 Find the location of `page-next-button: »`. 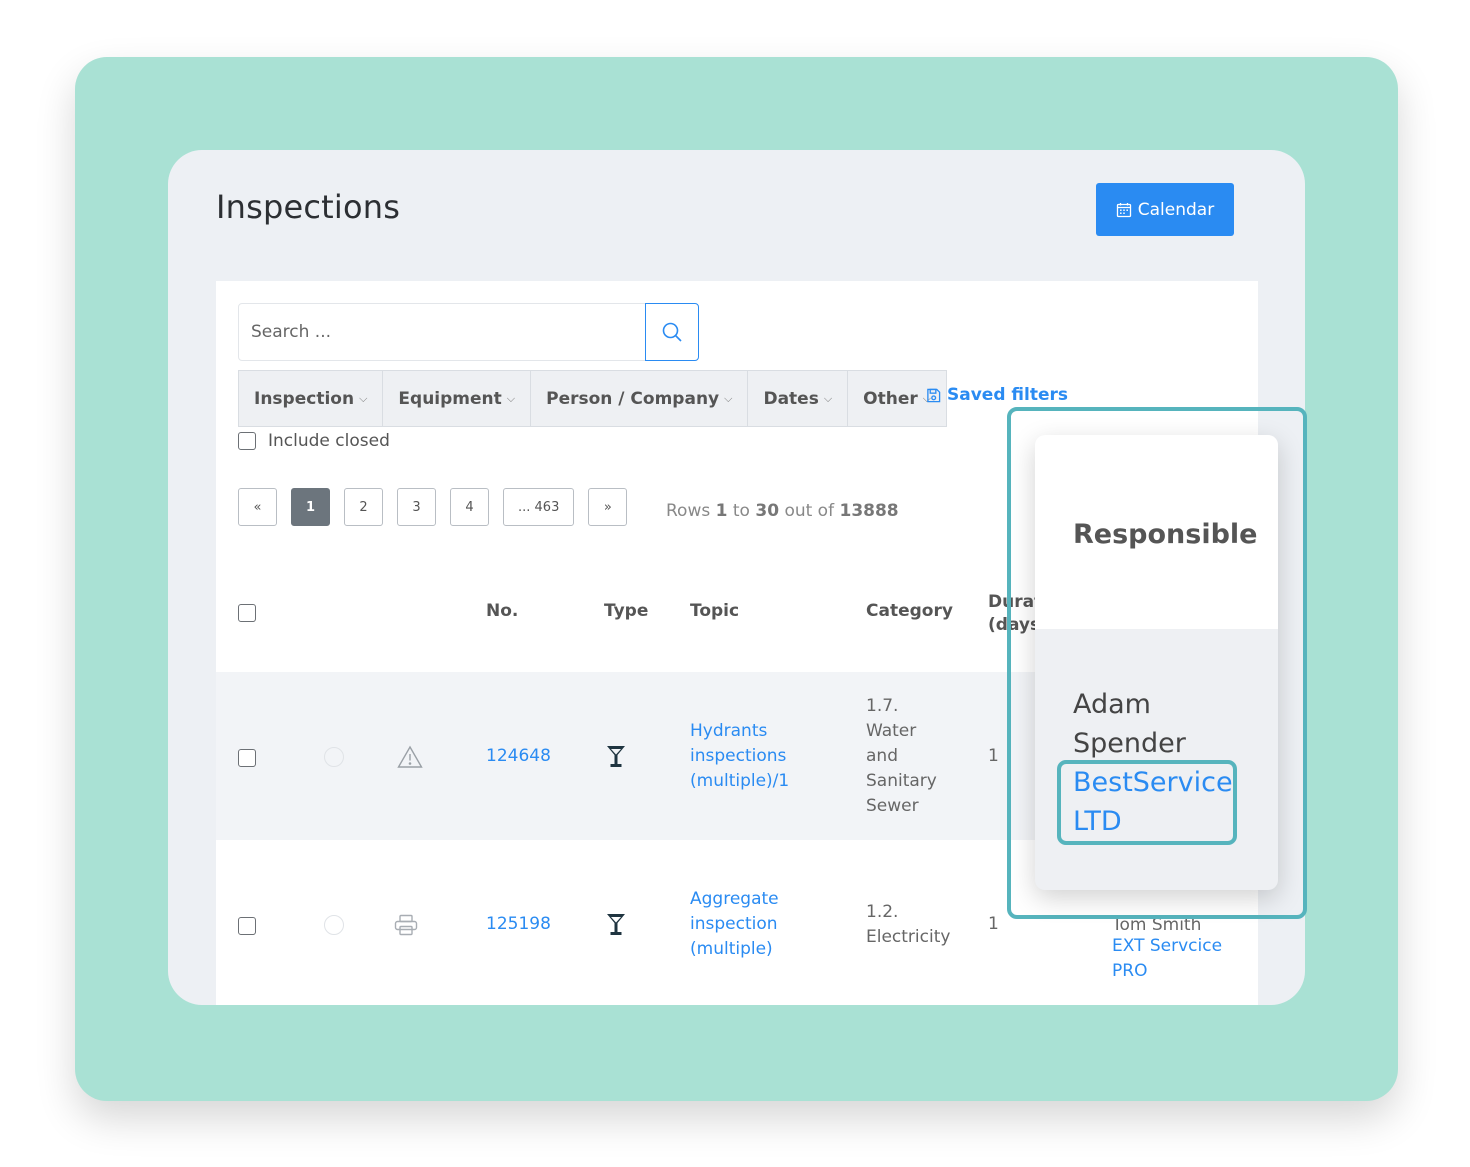

page-next-button: » is located at coordinates (608, 507).